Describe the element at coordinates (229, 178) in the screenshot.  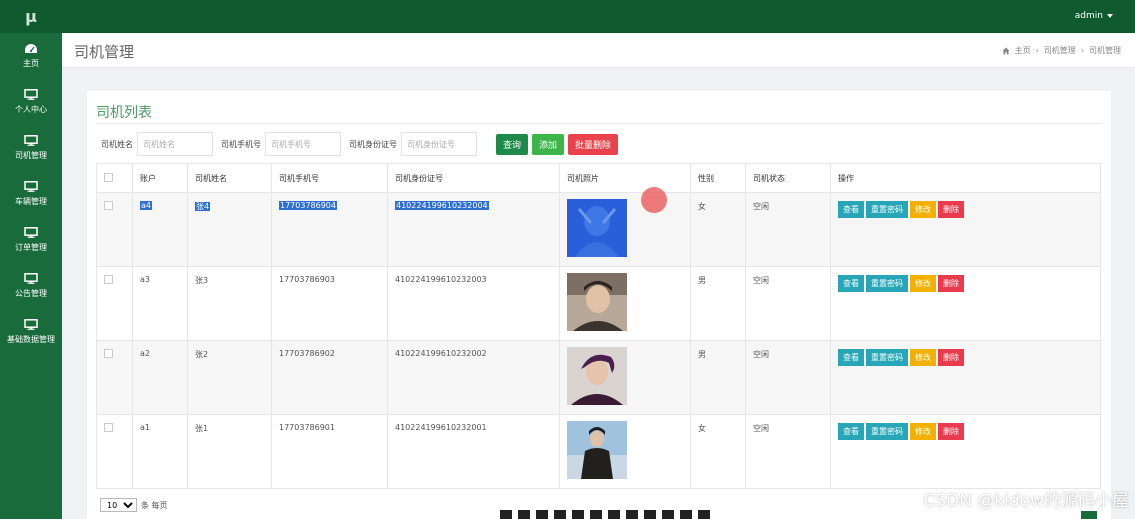
I see `column-header: 司机姓名` at that location.